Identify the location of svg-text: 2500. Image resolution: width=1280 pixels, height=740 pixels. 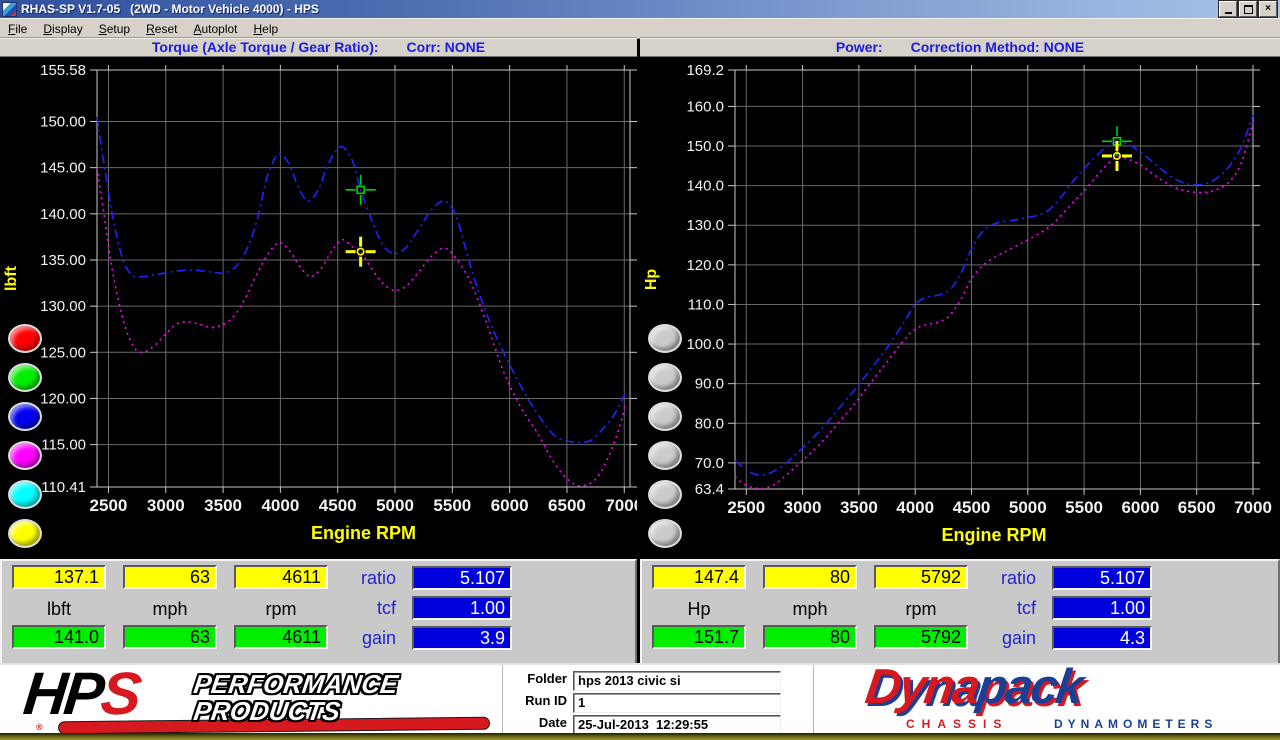
(109, 505).